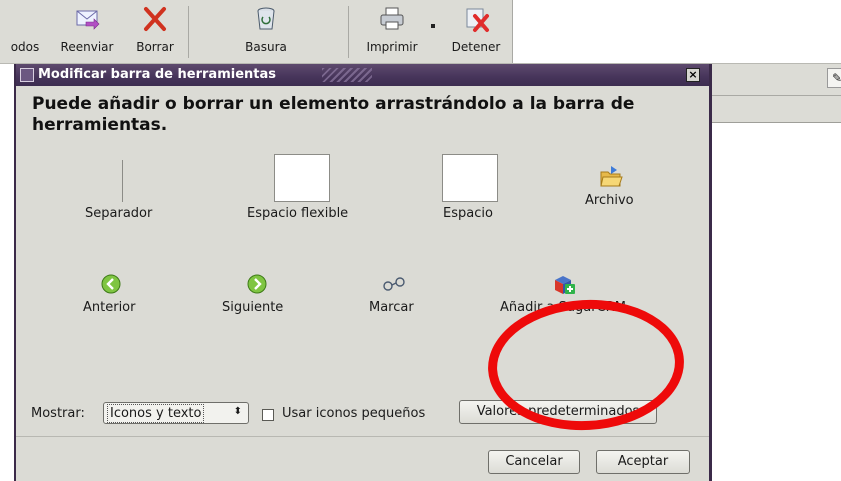 The width and height of the screenshot is (841, 481). What do you see at coordinates (88, 20) in the screenshot?
I see `forward-mail-icon` at bounding box center [88, 20].